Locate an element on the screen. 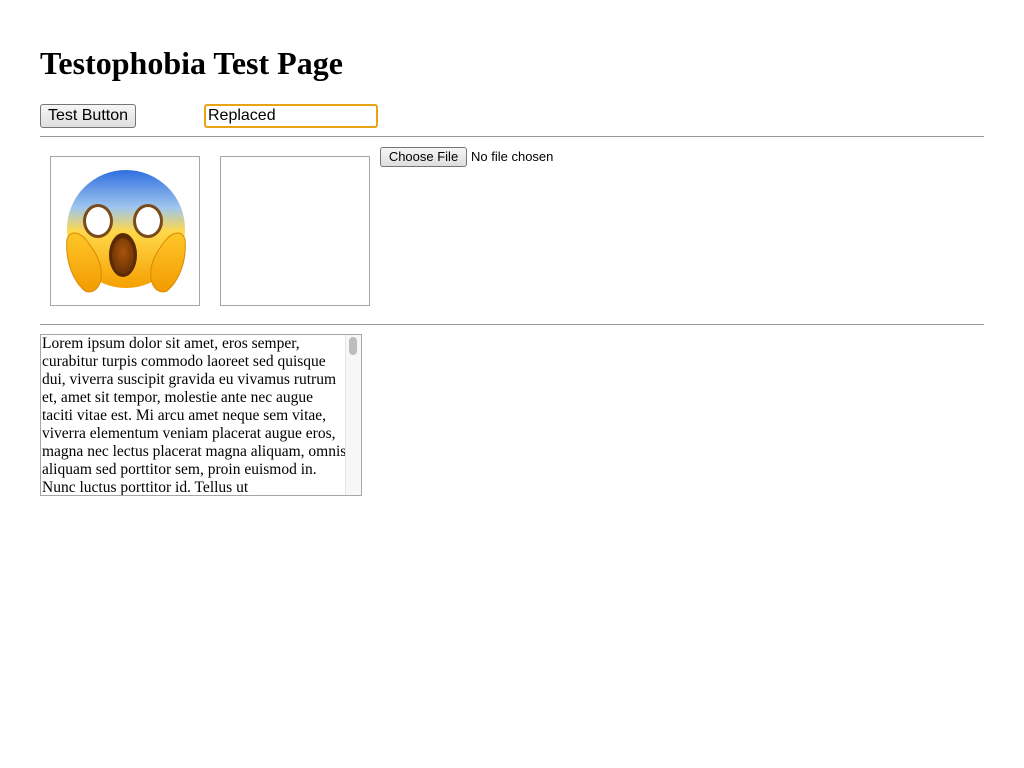 Image resolution: width=1024 pixels, height=768 pixels. page-title: Testophobia Test Page is located at coordinates (191, 63).